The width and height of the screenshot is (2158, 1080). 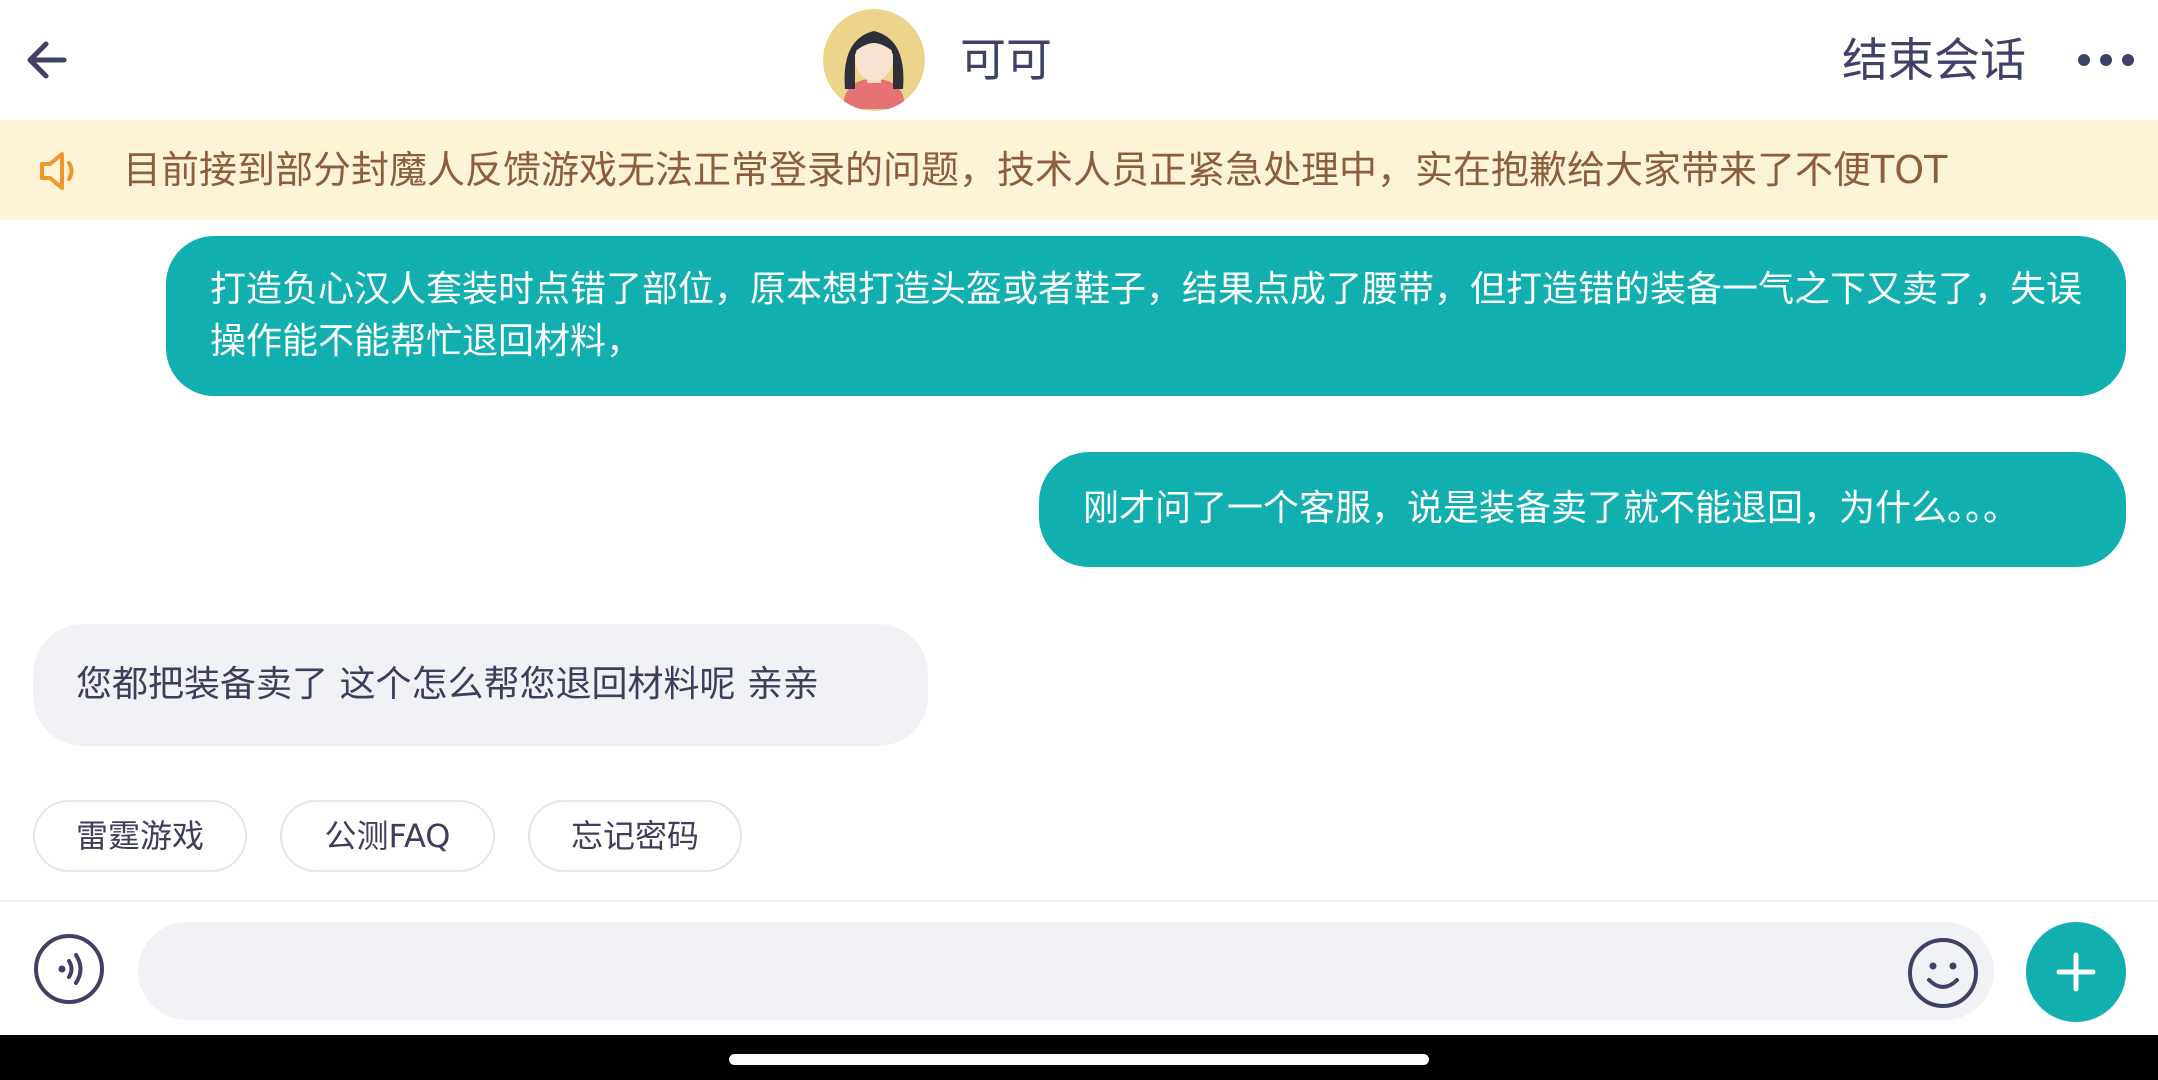 I want to click on arrow-left-icon, so click(x=47, y=60).